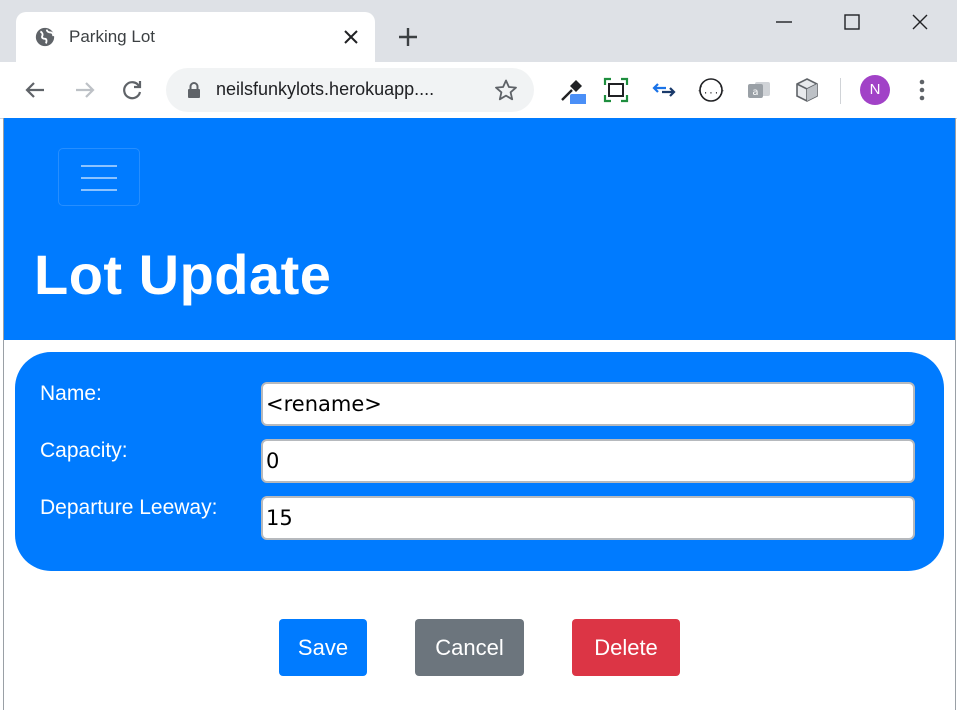  Describe the element at coordinates (71, 393) in the screenshot. I see `name-label: Name:` at that location.